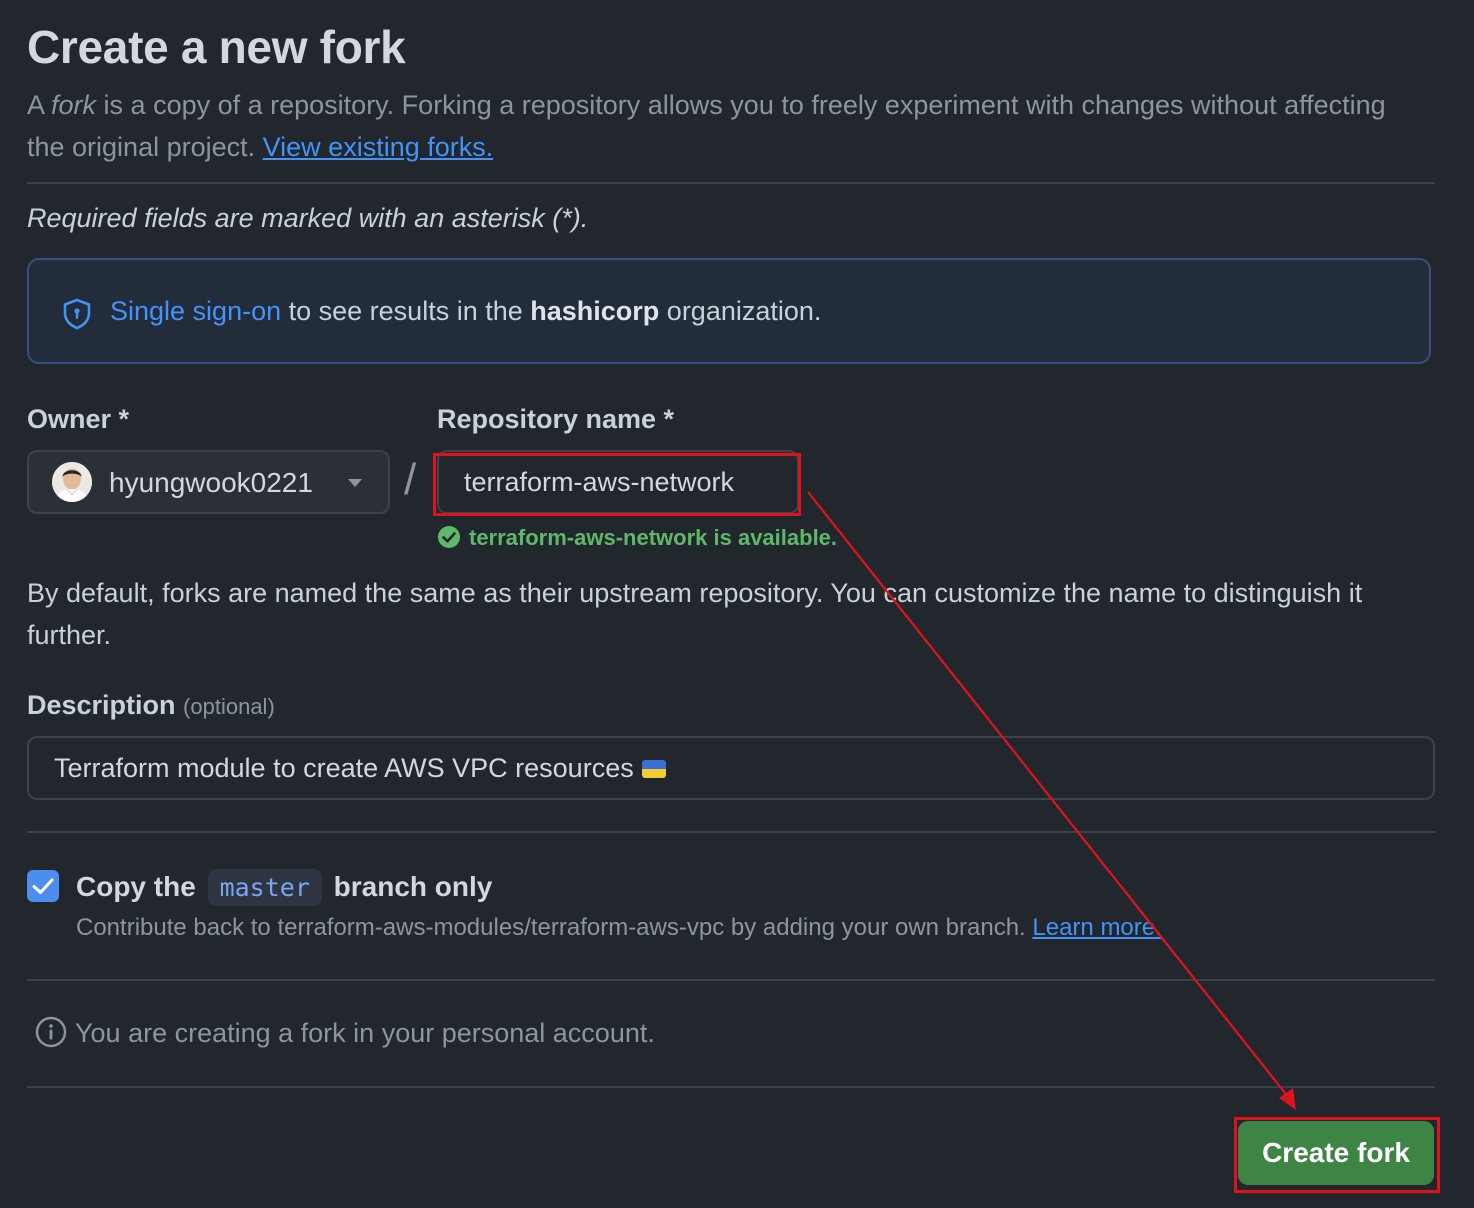 The width and height of the screenshot is (1474, 1208). I want to click on optional-hint: (optional), so click(229, 706).